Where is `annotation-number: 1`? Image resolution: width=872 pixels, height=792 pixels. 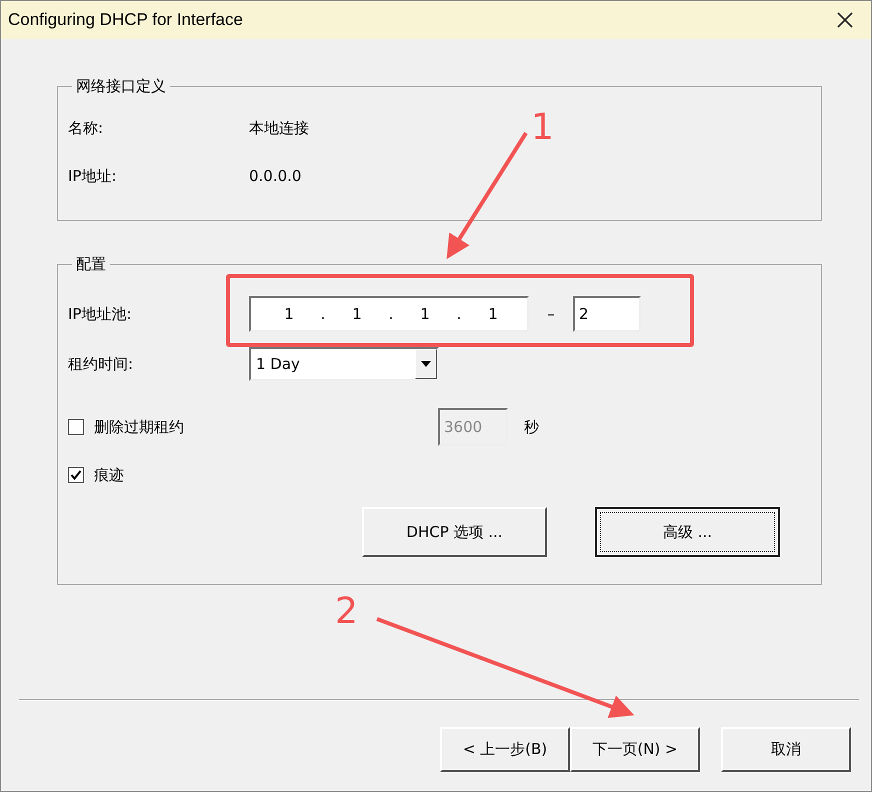
annotation-number: 1 is located at coordinates (542, 127).